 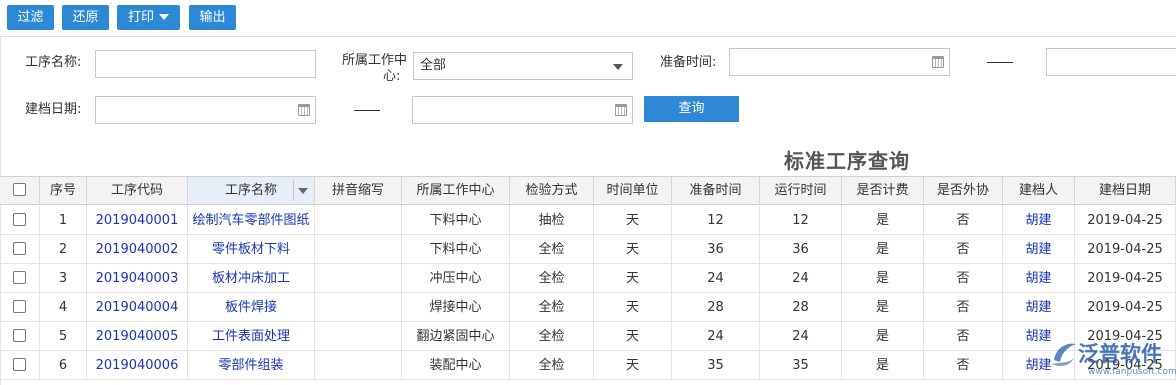 What do you see at coordinates (63, 249) in the screenshot?
I see `cell-no: 2` at bounding box center [63, 249].